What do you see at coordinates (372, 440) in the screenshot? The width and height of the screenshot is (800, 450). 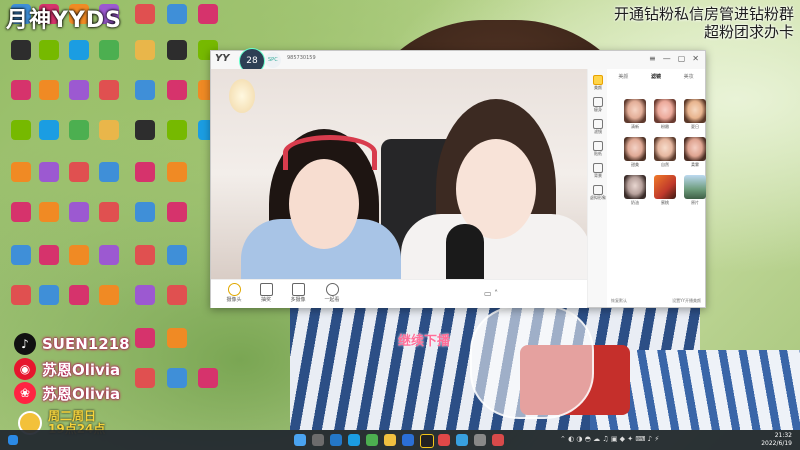 I see `taskbar-chrome-icon` at bounding box center [372, 440].